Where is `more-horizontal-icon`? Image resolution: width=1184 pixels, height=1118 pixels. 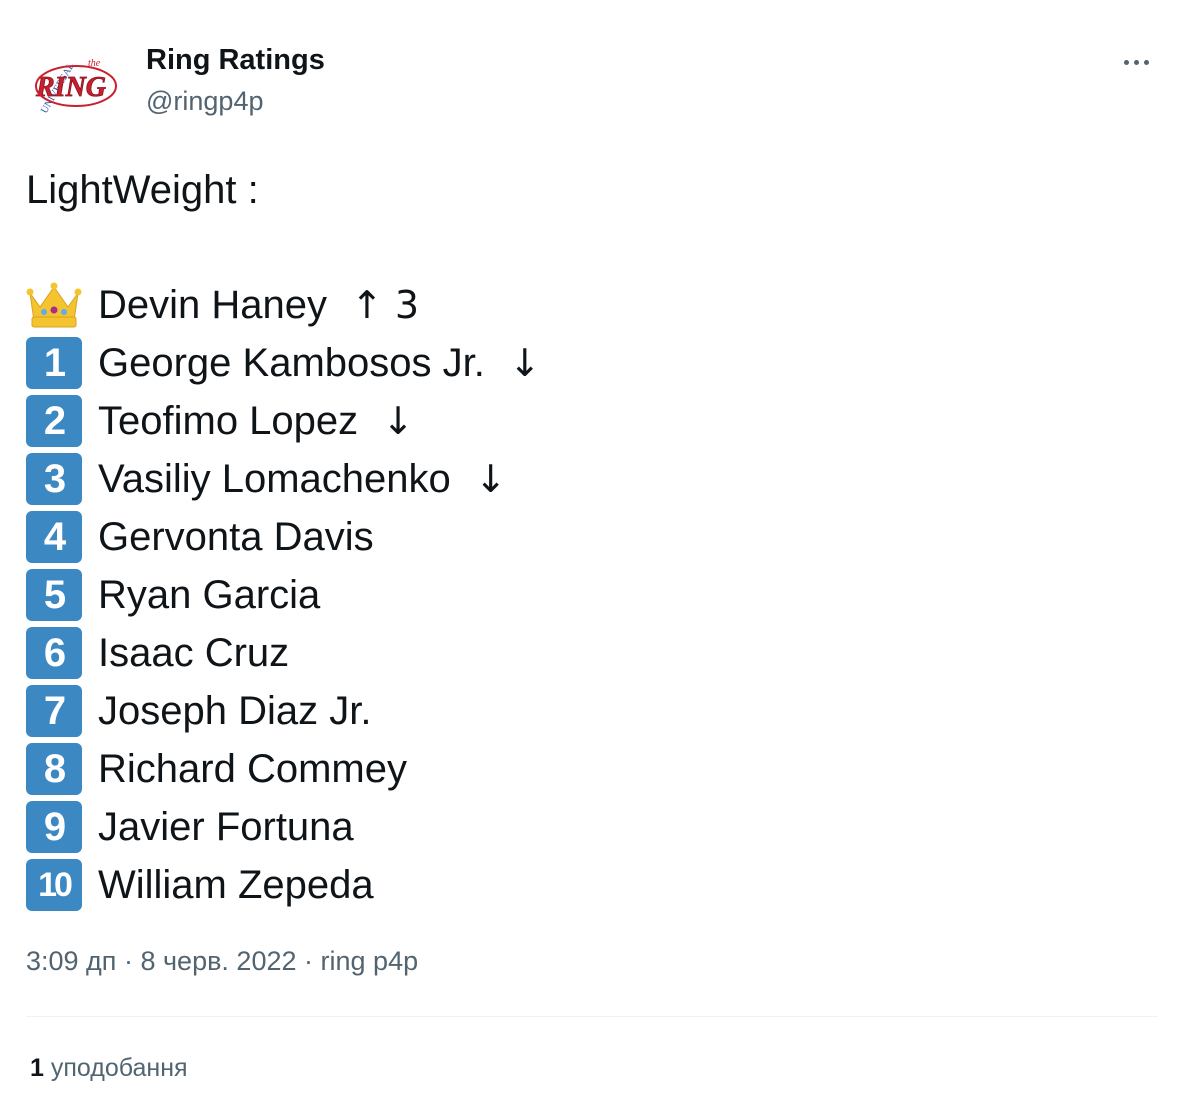 more-horizontal-icon is located at coordinates (1126, 62).